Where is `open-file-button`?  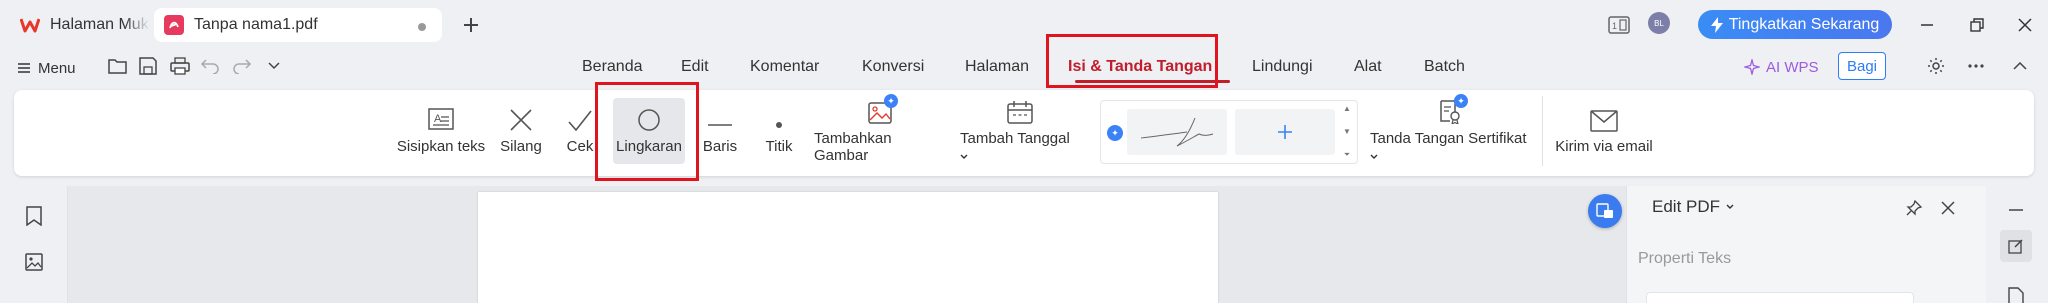 open-file-button is located at coordinates (118, 66).